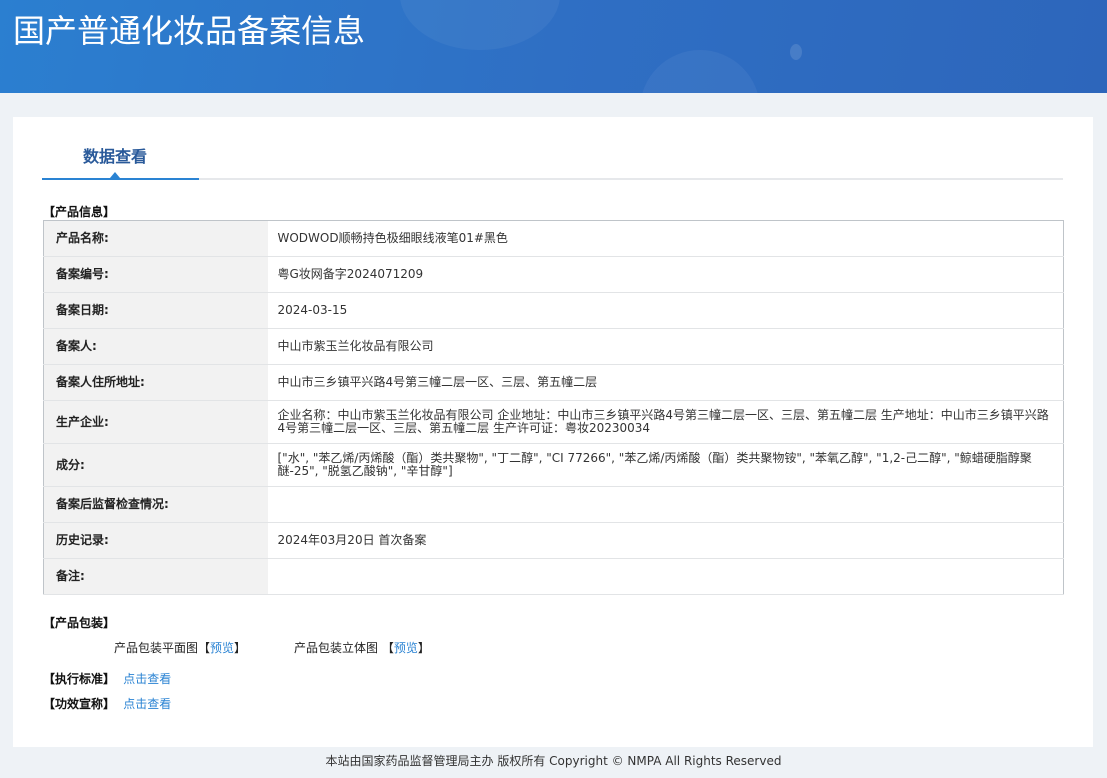 Image resolution: width=1107 pixels, height=778 pixels. Describe the element at coordinates (155, 310) in the screenshot. I see `row-label: 备案日期:` at that location.